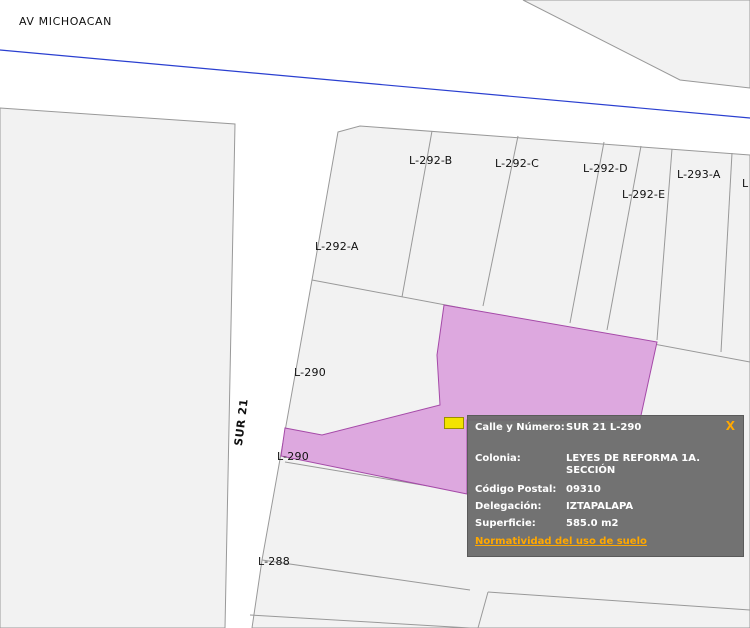 Image resolution: width=750 pixels, height=628 pixels. I want to click on popup-row-street: Calle y Número: SUR 21 L-290, so click(606, 428).